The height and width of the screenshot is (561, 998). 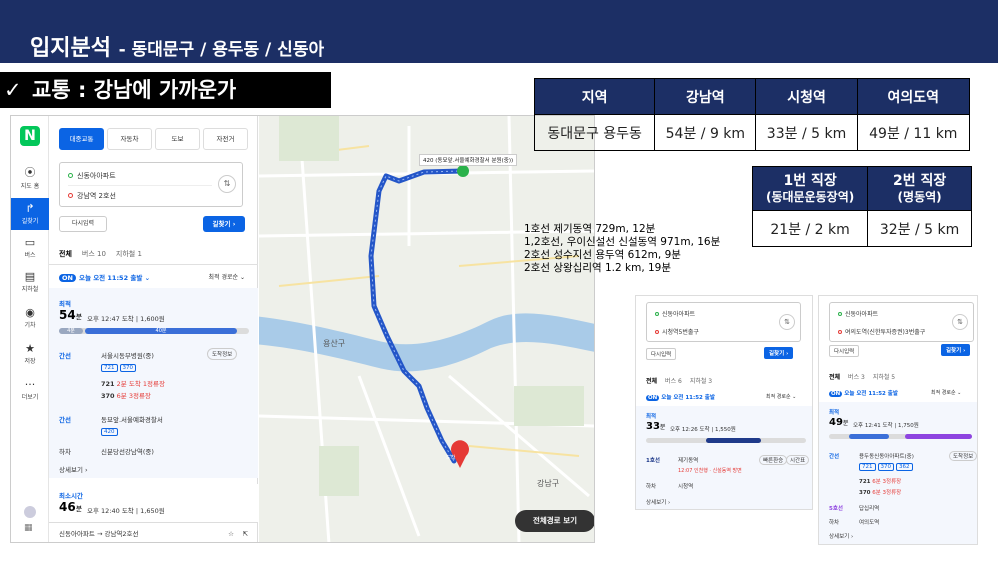 What do you see at coordinates (133, 396) in the screenshot?
I see `bus-arrival-info: 6분 3정류장` at bounding box center [133, 396].